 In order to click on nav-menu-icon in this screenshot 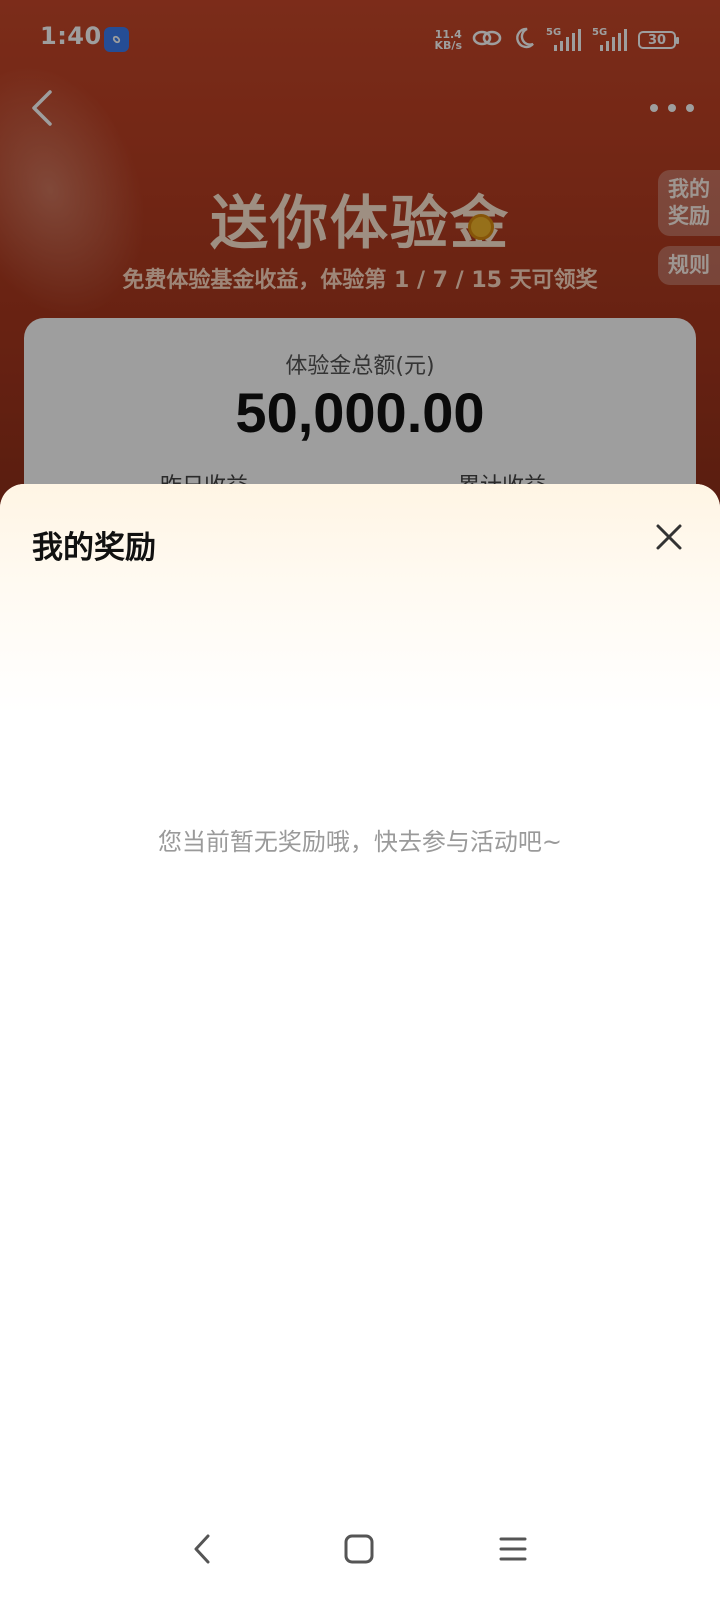, I will do `click(513, 1549)`.